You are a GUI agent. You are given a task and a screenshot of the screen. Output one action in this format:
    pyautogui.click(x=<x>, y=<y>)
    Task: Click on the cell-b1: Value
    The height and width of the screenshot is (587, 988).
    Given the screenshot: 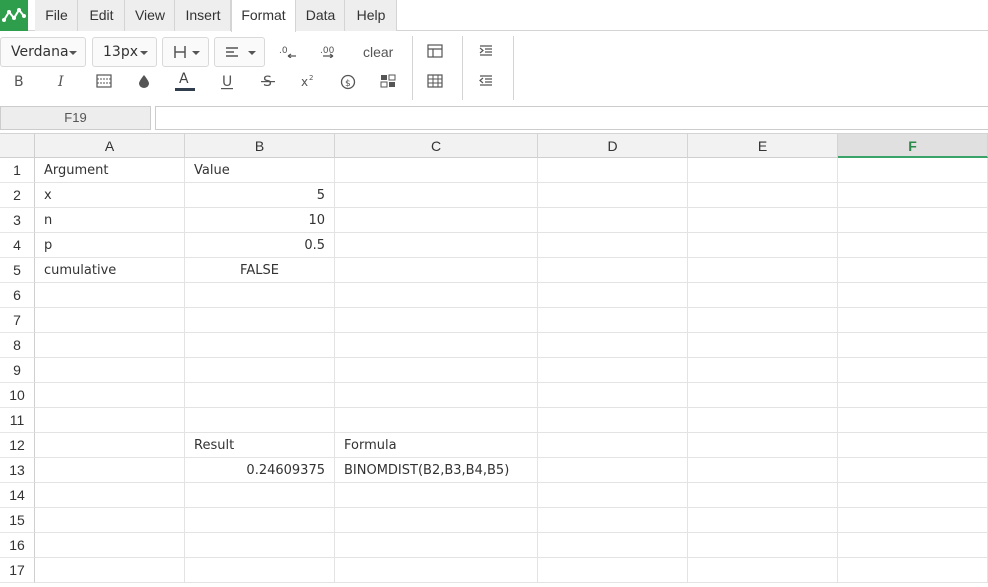 What is the action you would take?
    pyautogui.click(x=260, y=170)
    